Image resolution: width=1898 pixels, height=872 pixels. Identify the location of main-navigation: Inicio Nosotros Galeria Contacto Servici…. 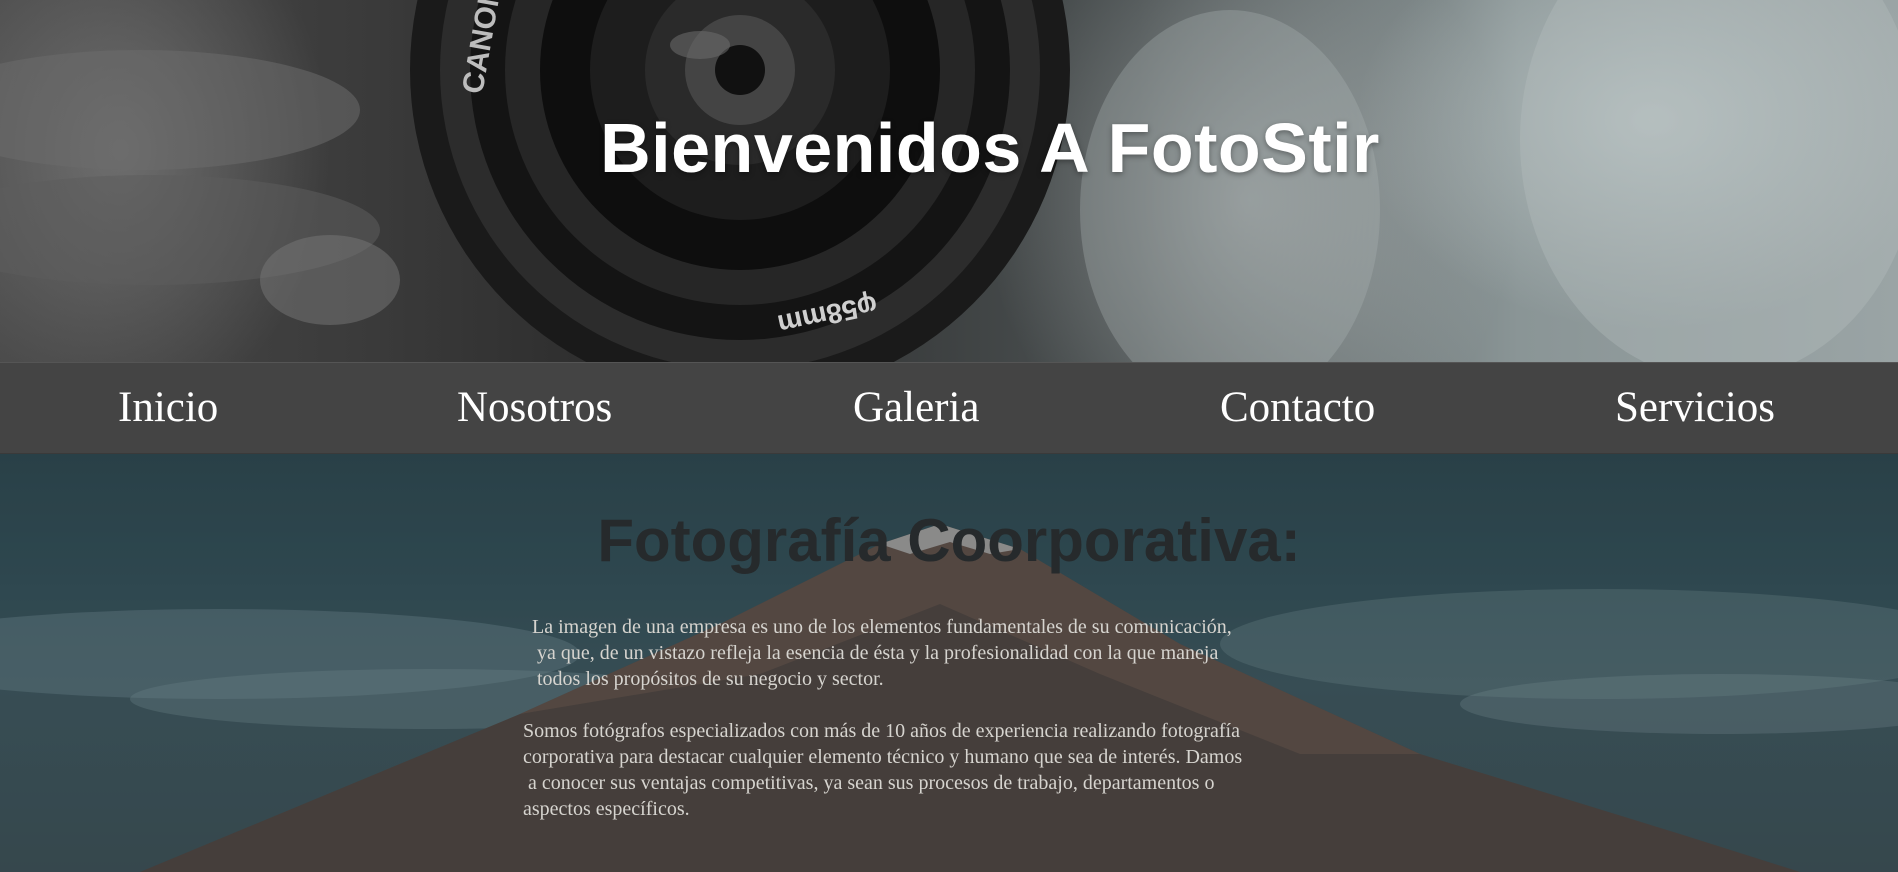
(949, 408).